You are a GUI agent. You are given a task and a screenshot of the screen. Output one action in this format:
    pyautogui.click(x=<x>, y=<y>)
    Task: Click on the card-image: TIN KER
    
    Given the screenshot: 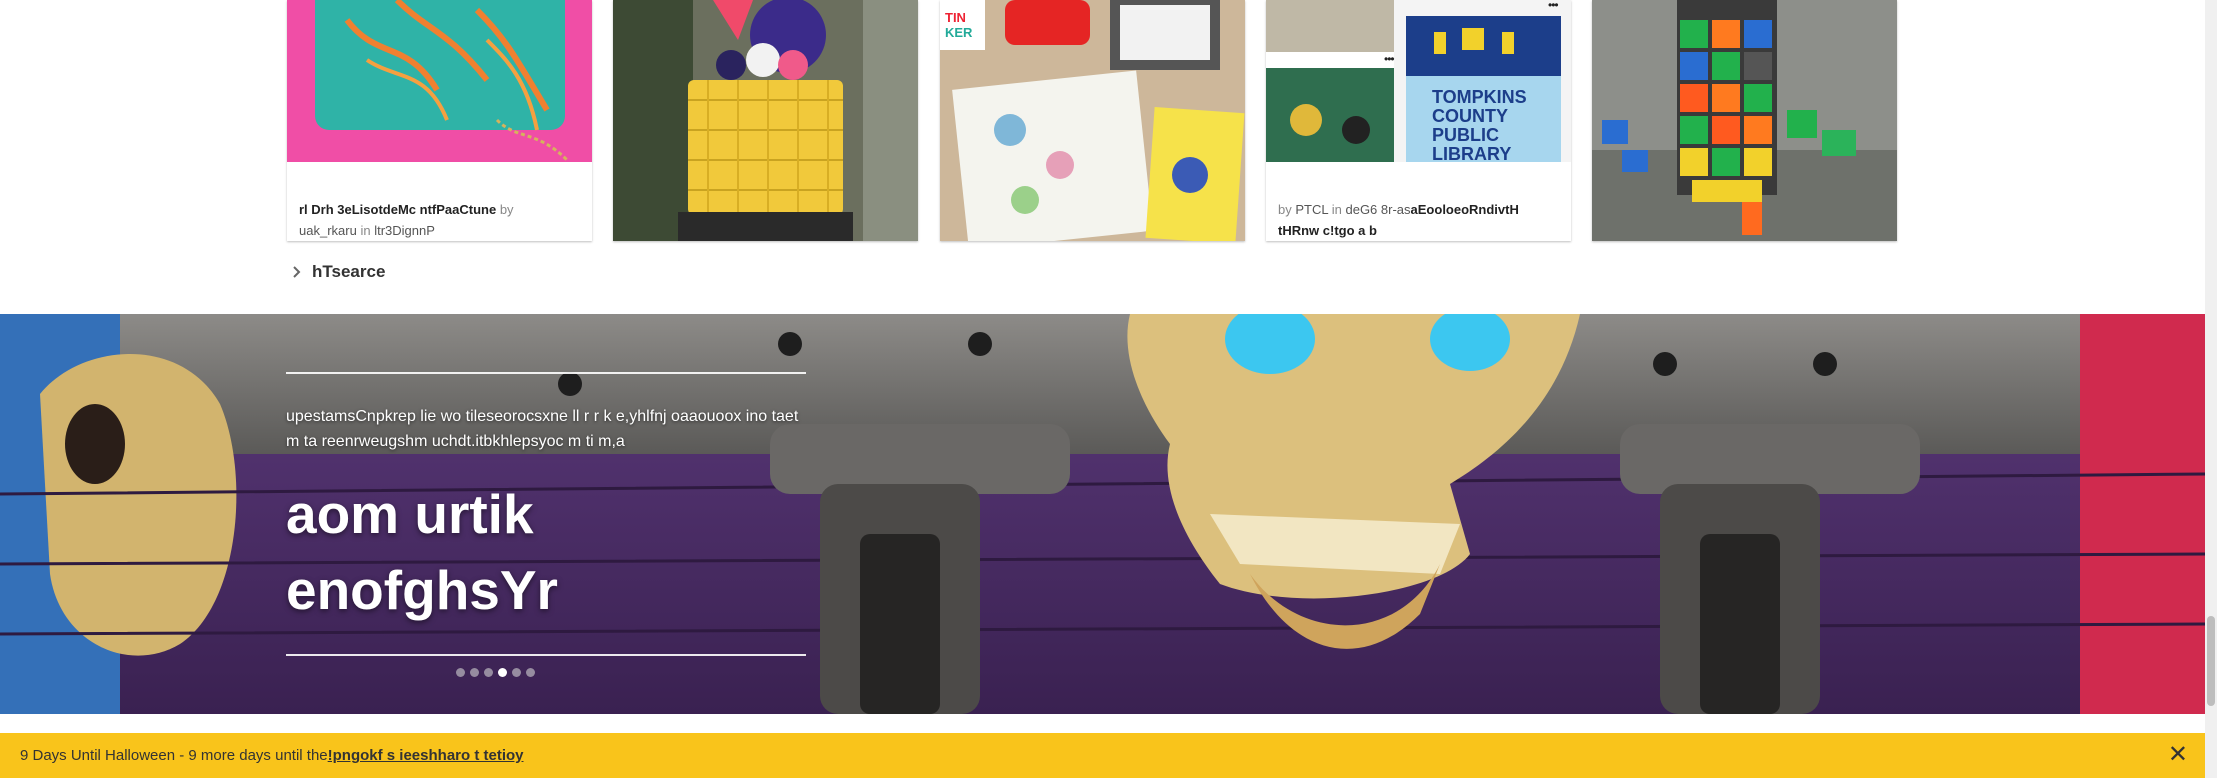 What is the action you would take?
    pyautogui.click(x=1092, y=120)
    